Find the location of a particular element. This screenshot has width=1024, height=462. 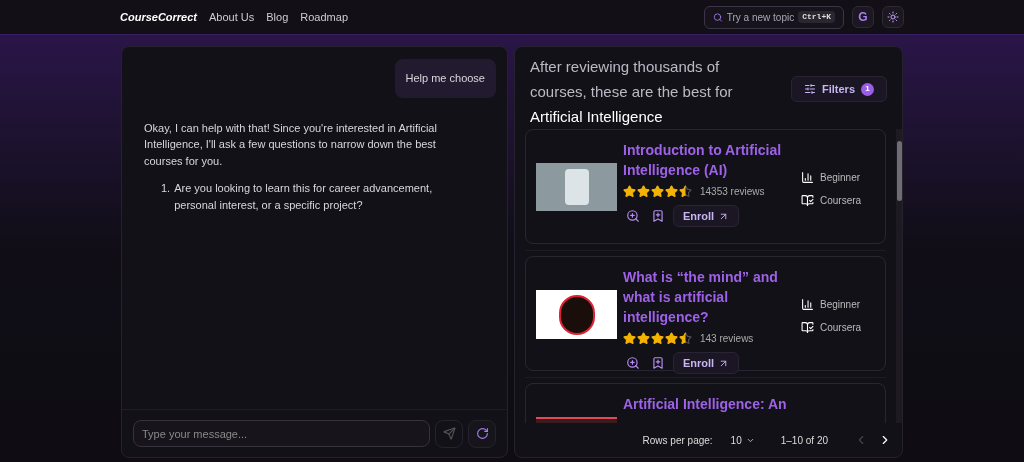

search-icon is located at coordinates (718, 17).